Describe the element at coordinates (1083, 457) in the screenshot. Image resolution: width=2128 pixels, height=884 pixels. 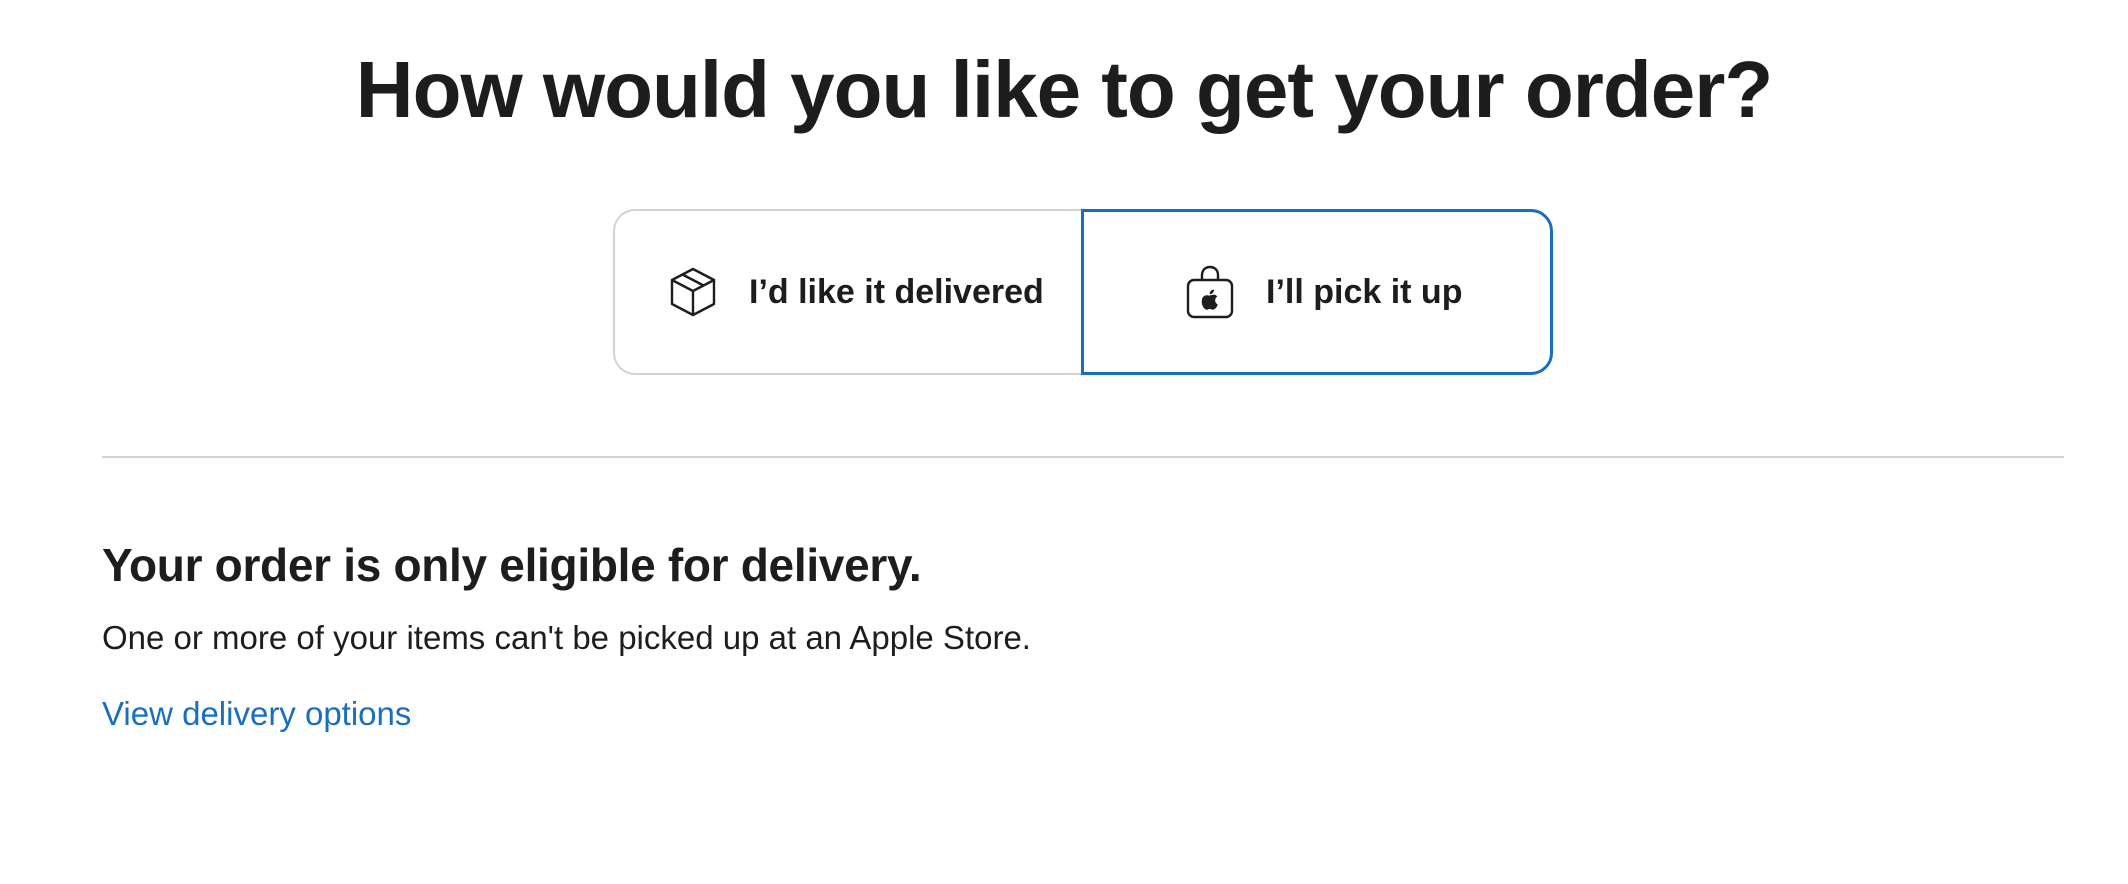
I see `section-divider` at that location.